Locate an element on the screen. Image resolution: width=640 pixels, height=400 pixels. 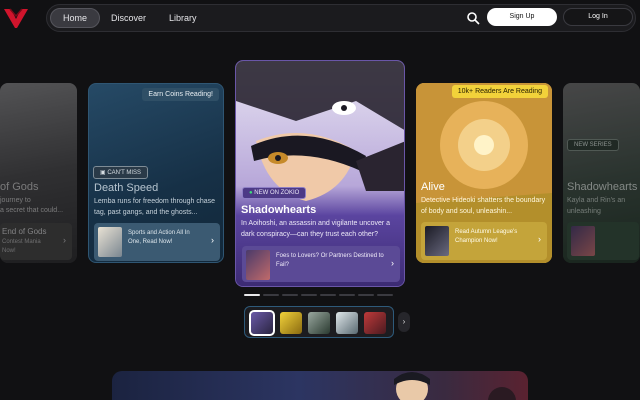
cant-miss-badge: ▣ CAN'T MISS is located at coordinates (121, 172).